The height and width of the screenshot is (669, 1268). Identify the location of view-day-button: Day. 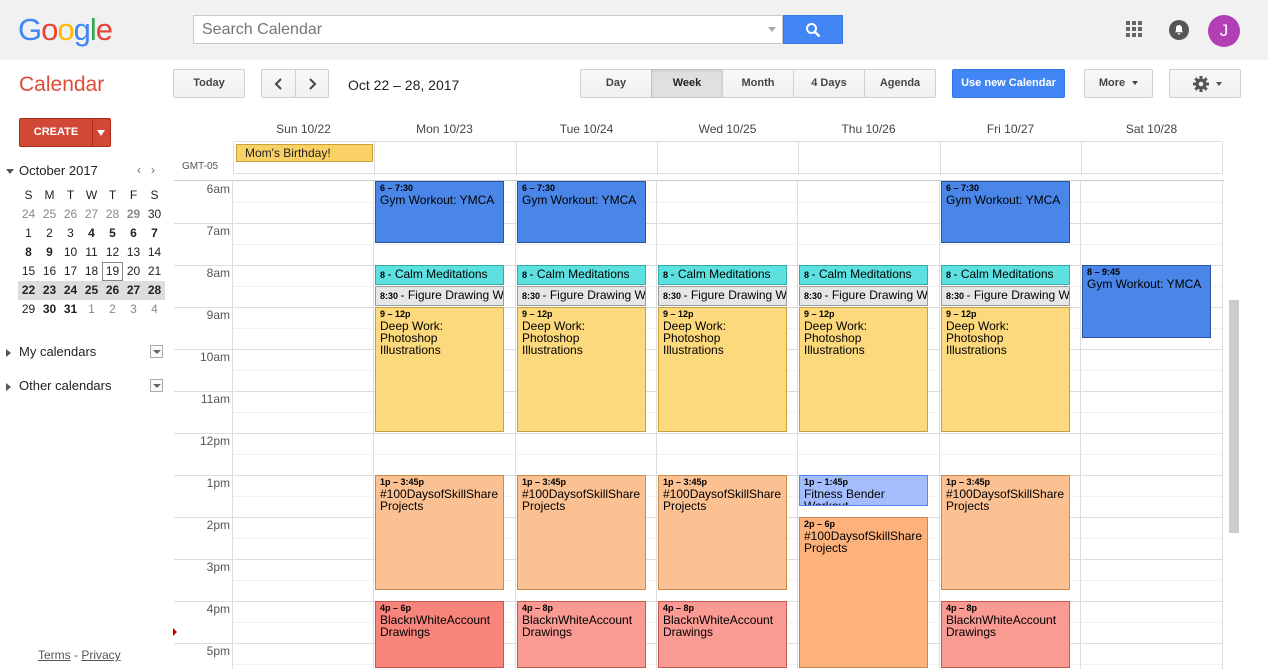
(616, 83).